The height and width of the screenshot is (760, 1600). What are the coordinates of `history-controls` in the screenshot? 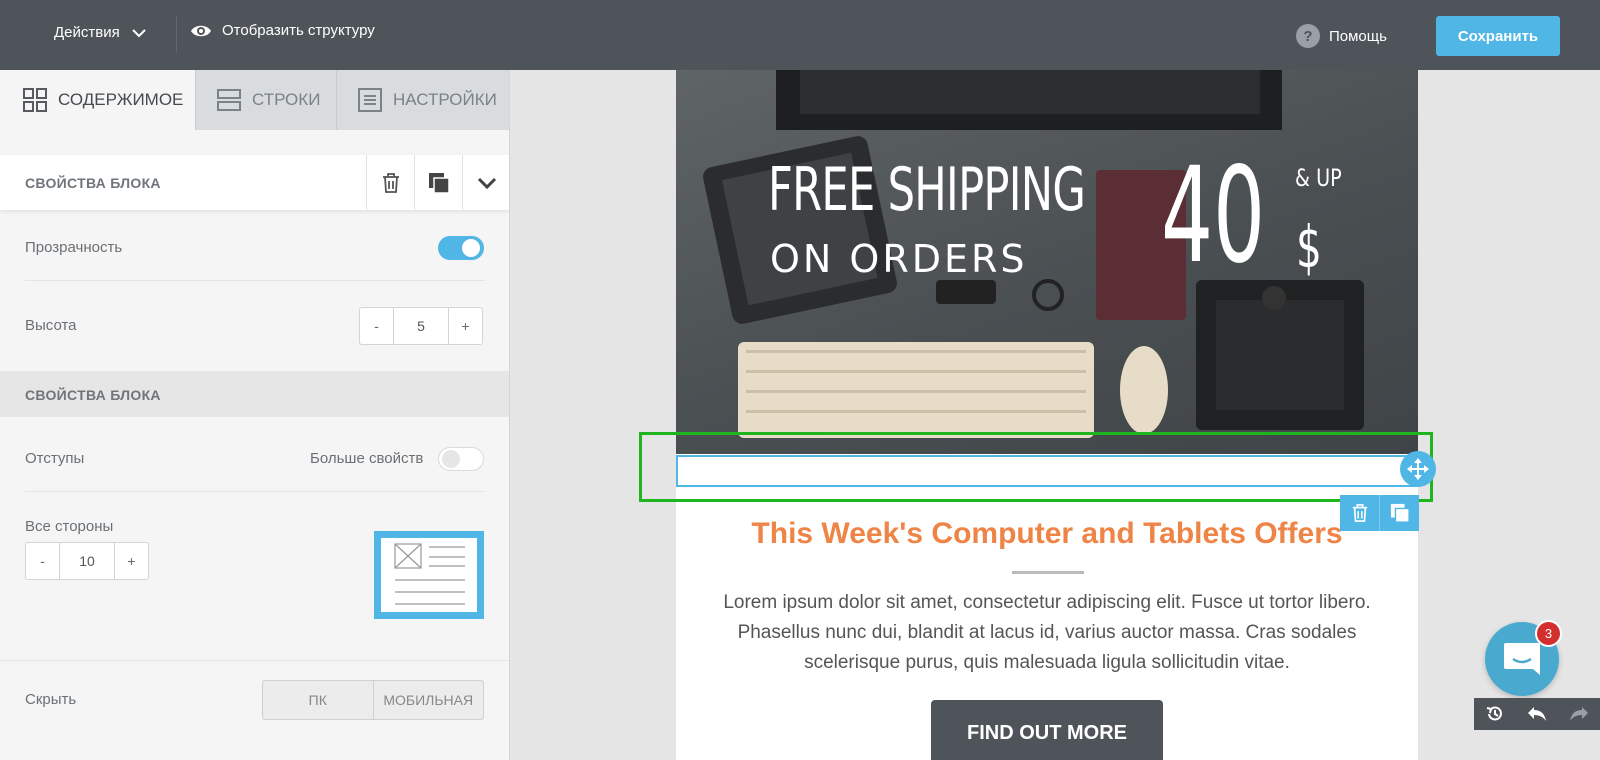 It's located at (1537, 714).